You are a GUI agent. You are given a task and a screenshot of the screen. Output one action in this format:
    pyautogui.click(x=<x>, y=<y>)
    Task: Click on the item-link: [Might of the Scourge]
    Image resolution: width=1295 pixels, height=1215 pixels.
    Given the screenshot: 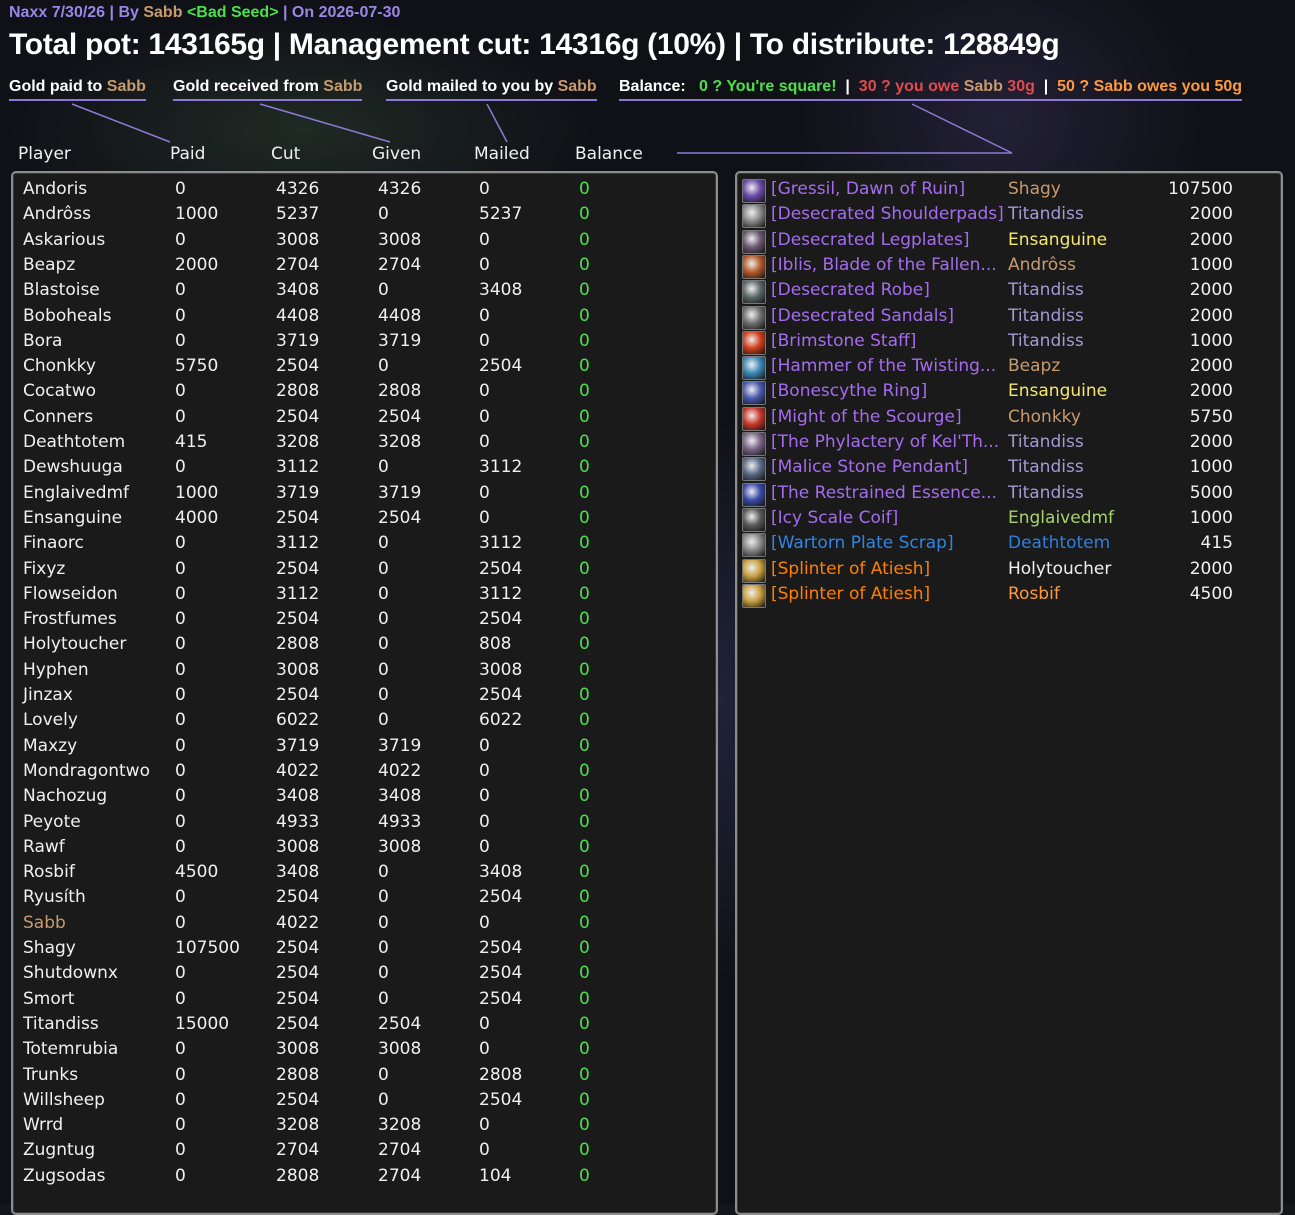 What is the action you would take?
    pyautogui.click(x=887, y=417)
    